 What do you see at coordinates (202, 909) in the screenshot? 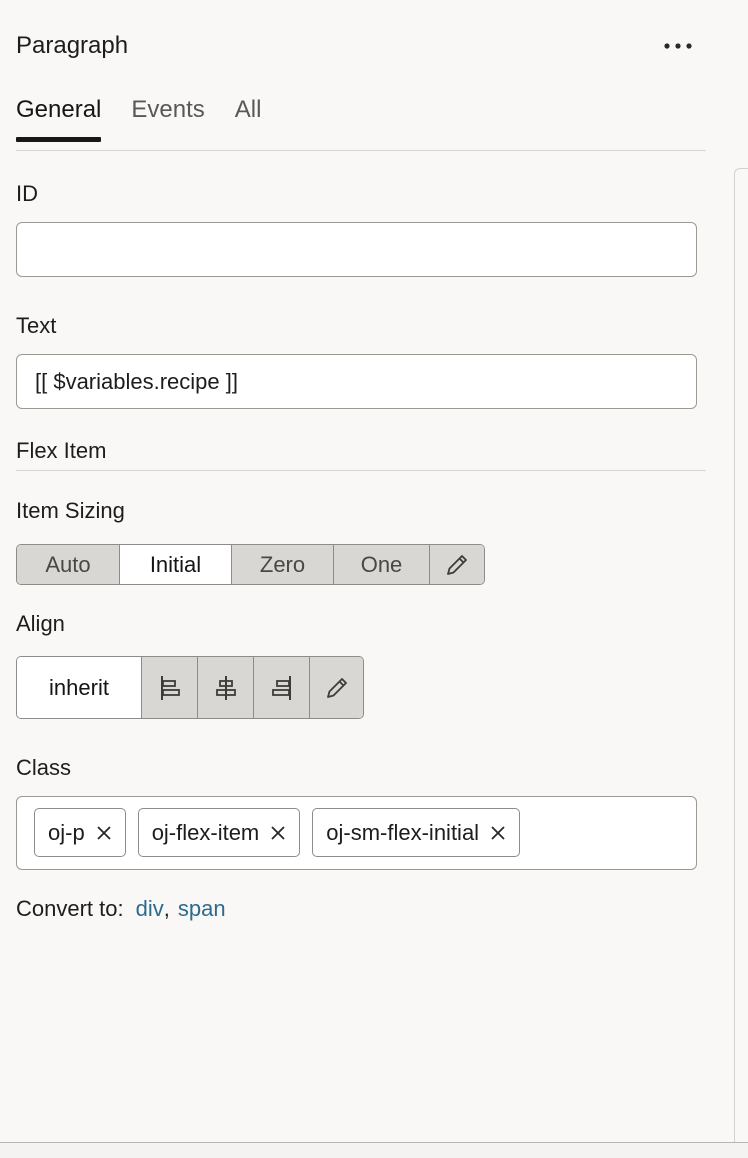
I see `convert-span-link: span` at bounding box center [202, 909].